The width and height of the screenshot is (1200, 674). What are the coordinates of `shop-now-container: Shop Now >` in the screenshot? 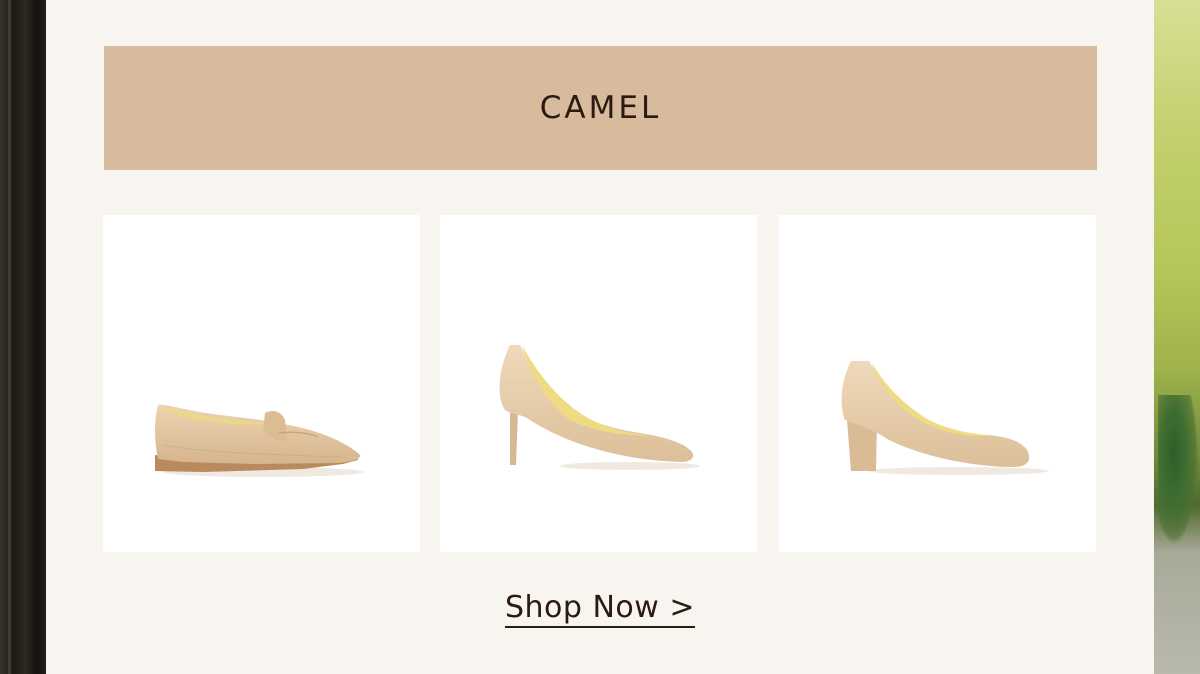 It's located at (600, 609).